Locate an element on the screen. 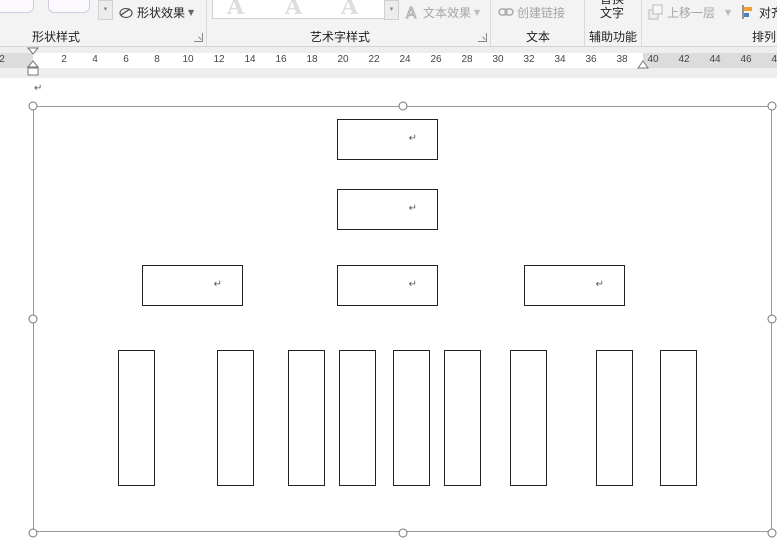 This screenshot has width=777, height=539. group-label-shape-styles: 形状样式 is located at coordinates (56, 37).